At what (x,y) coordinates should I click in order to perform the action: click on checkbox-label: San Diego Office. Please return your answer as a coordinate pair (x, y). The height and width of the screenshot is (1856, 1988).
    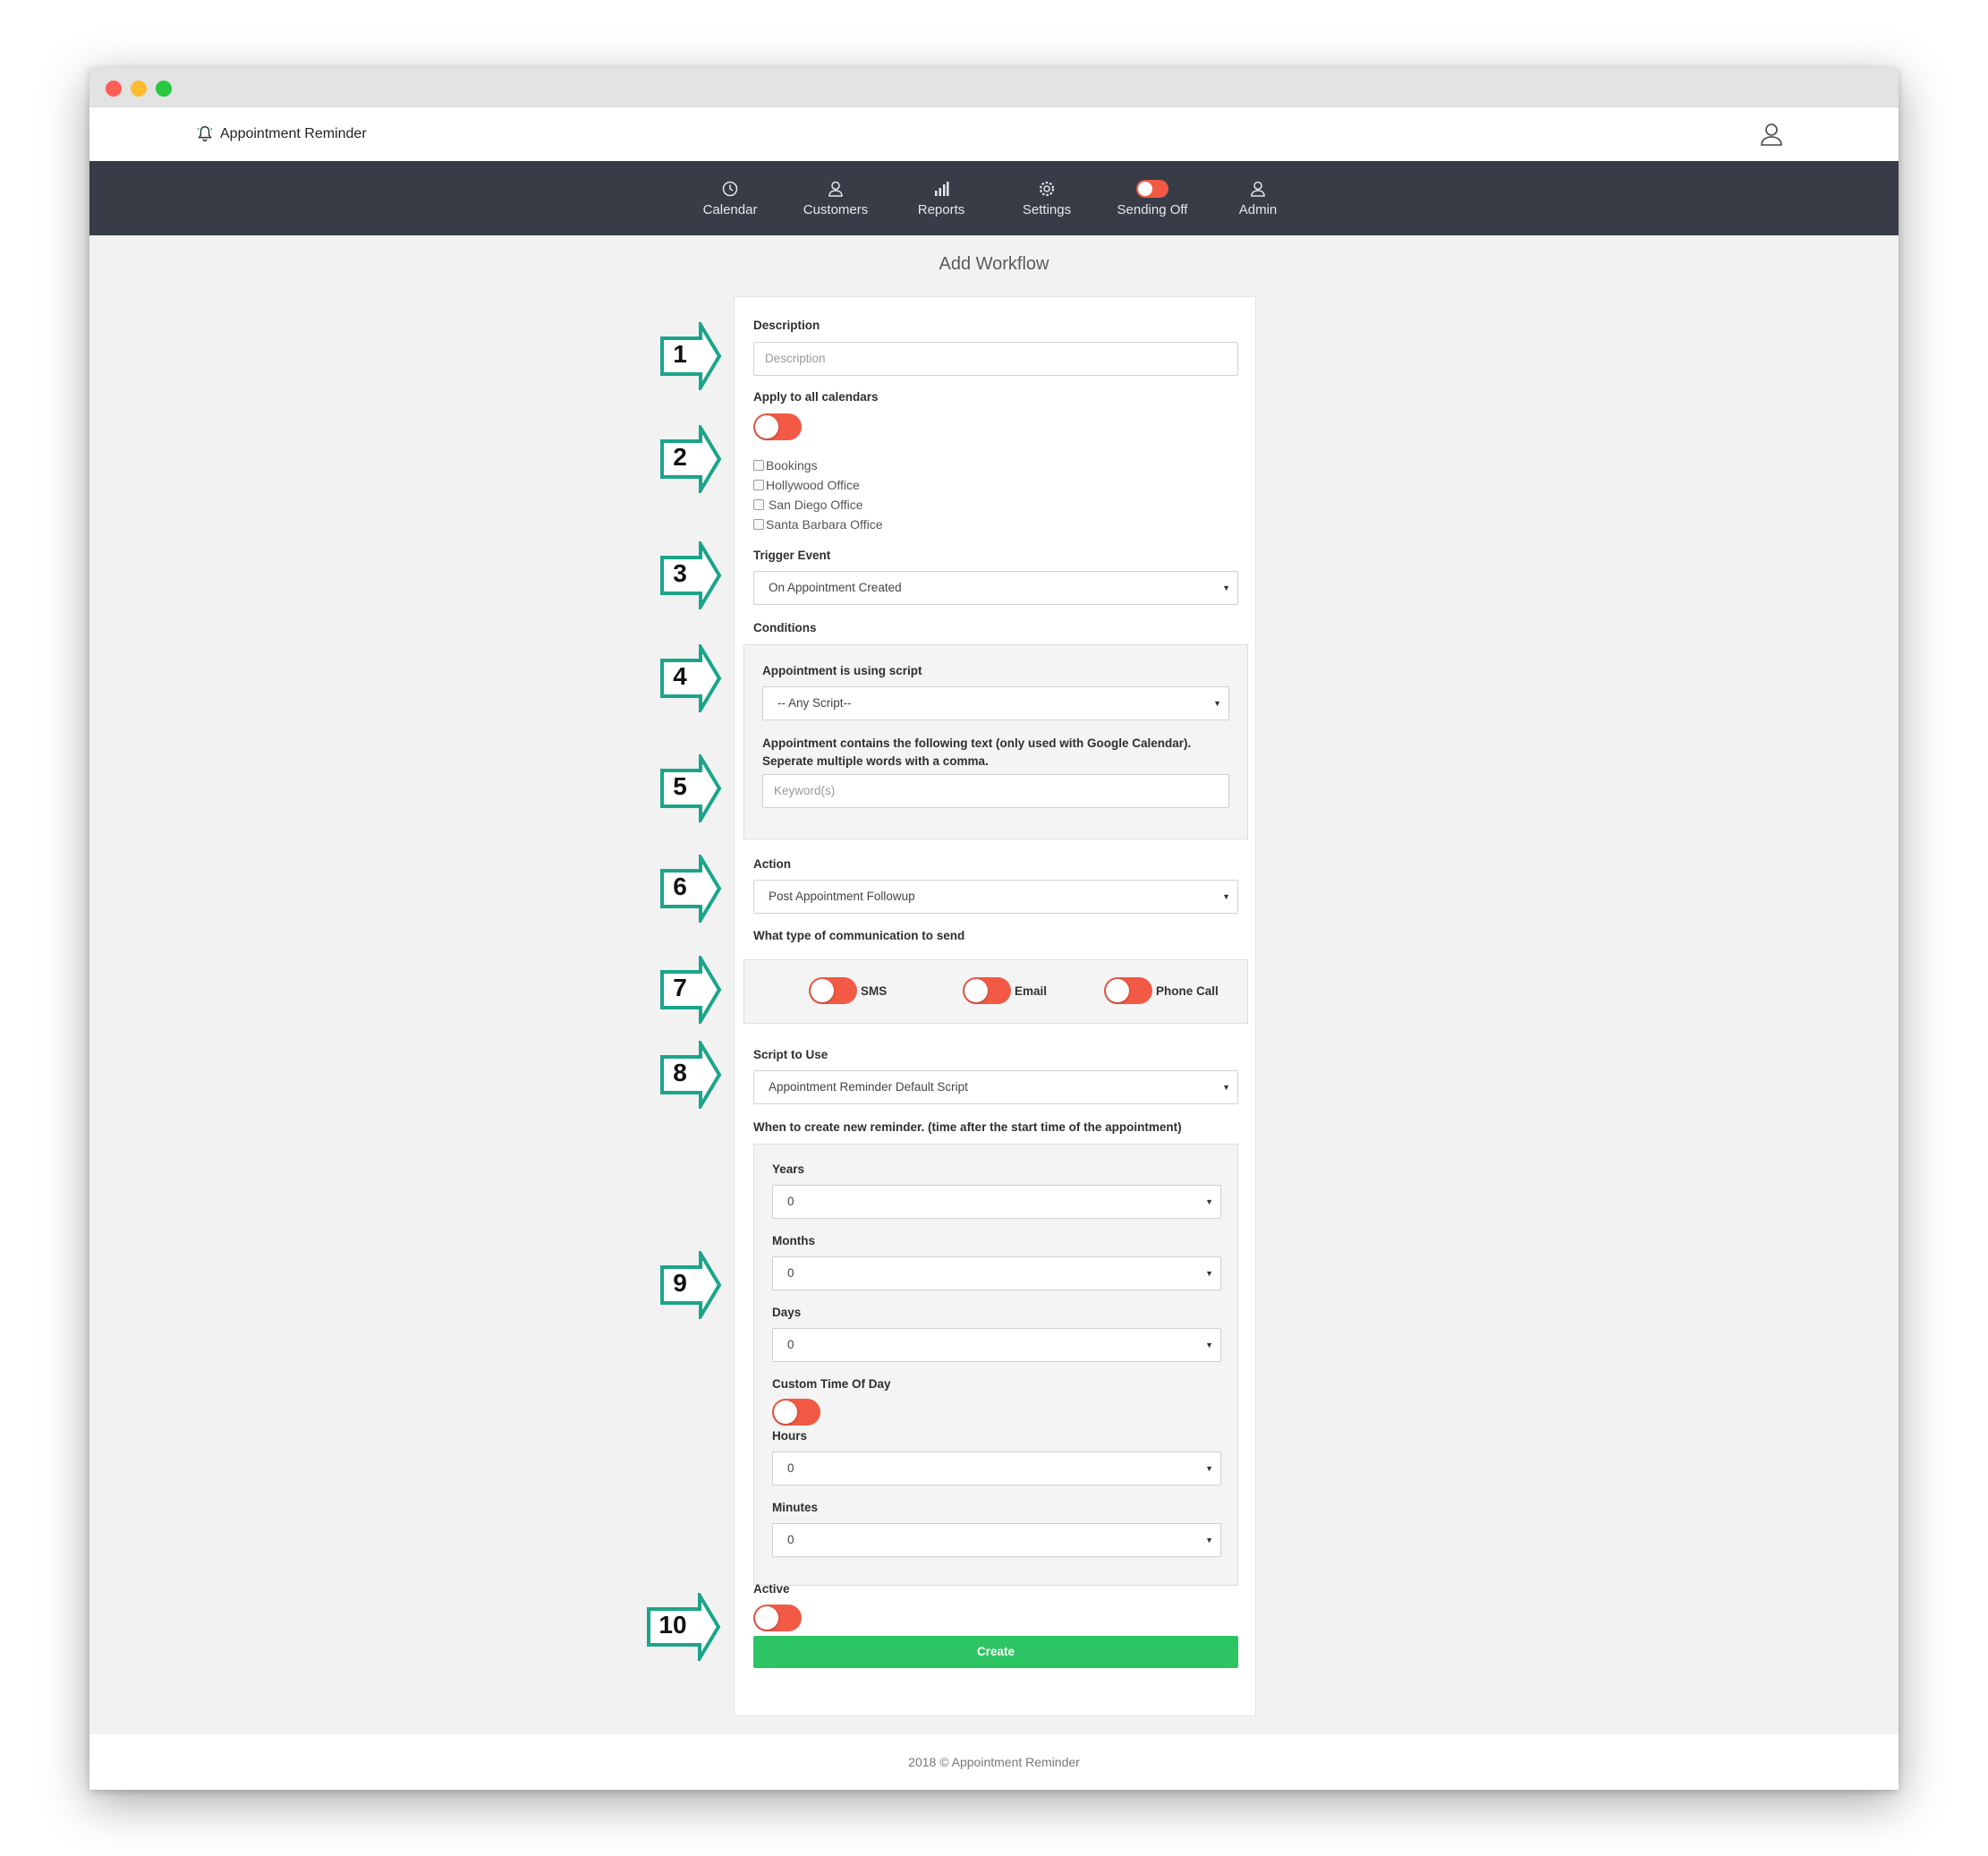
    Looking at the image, I should click on (816, 505).